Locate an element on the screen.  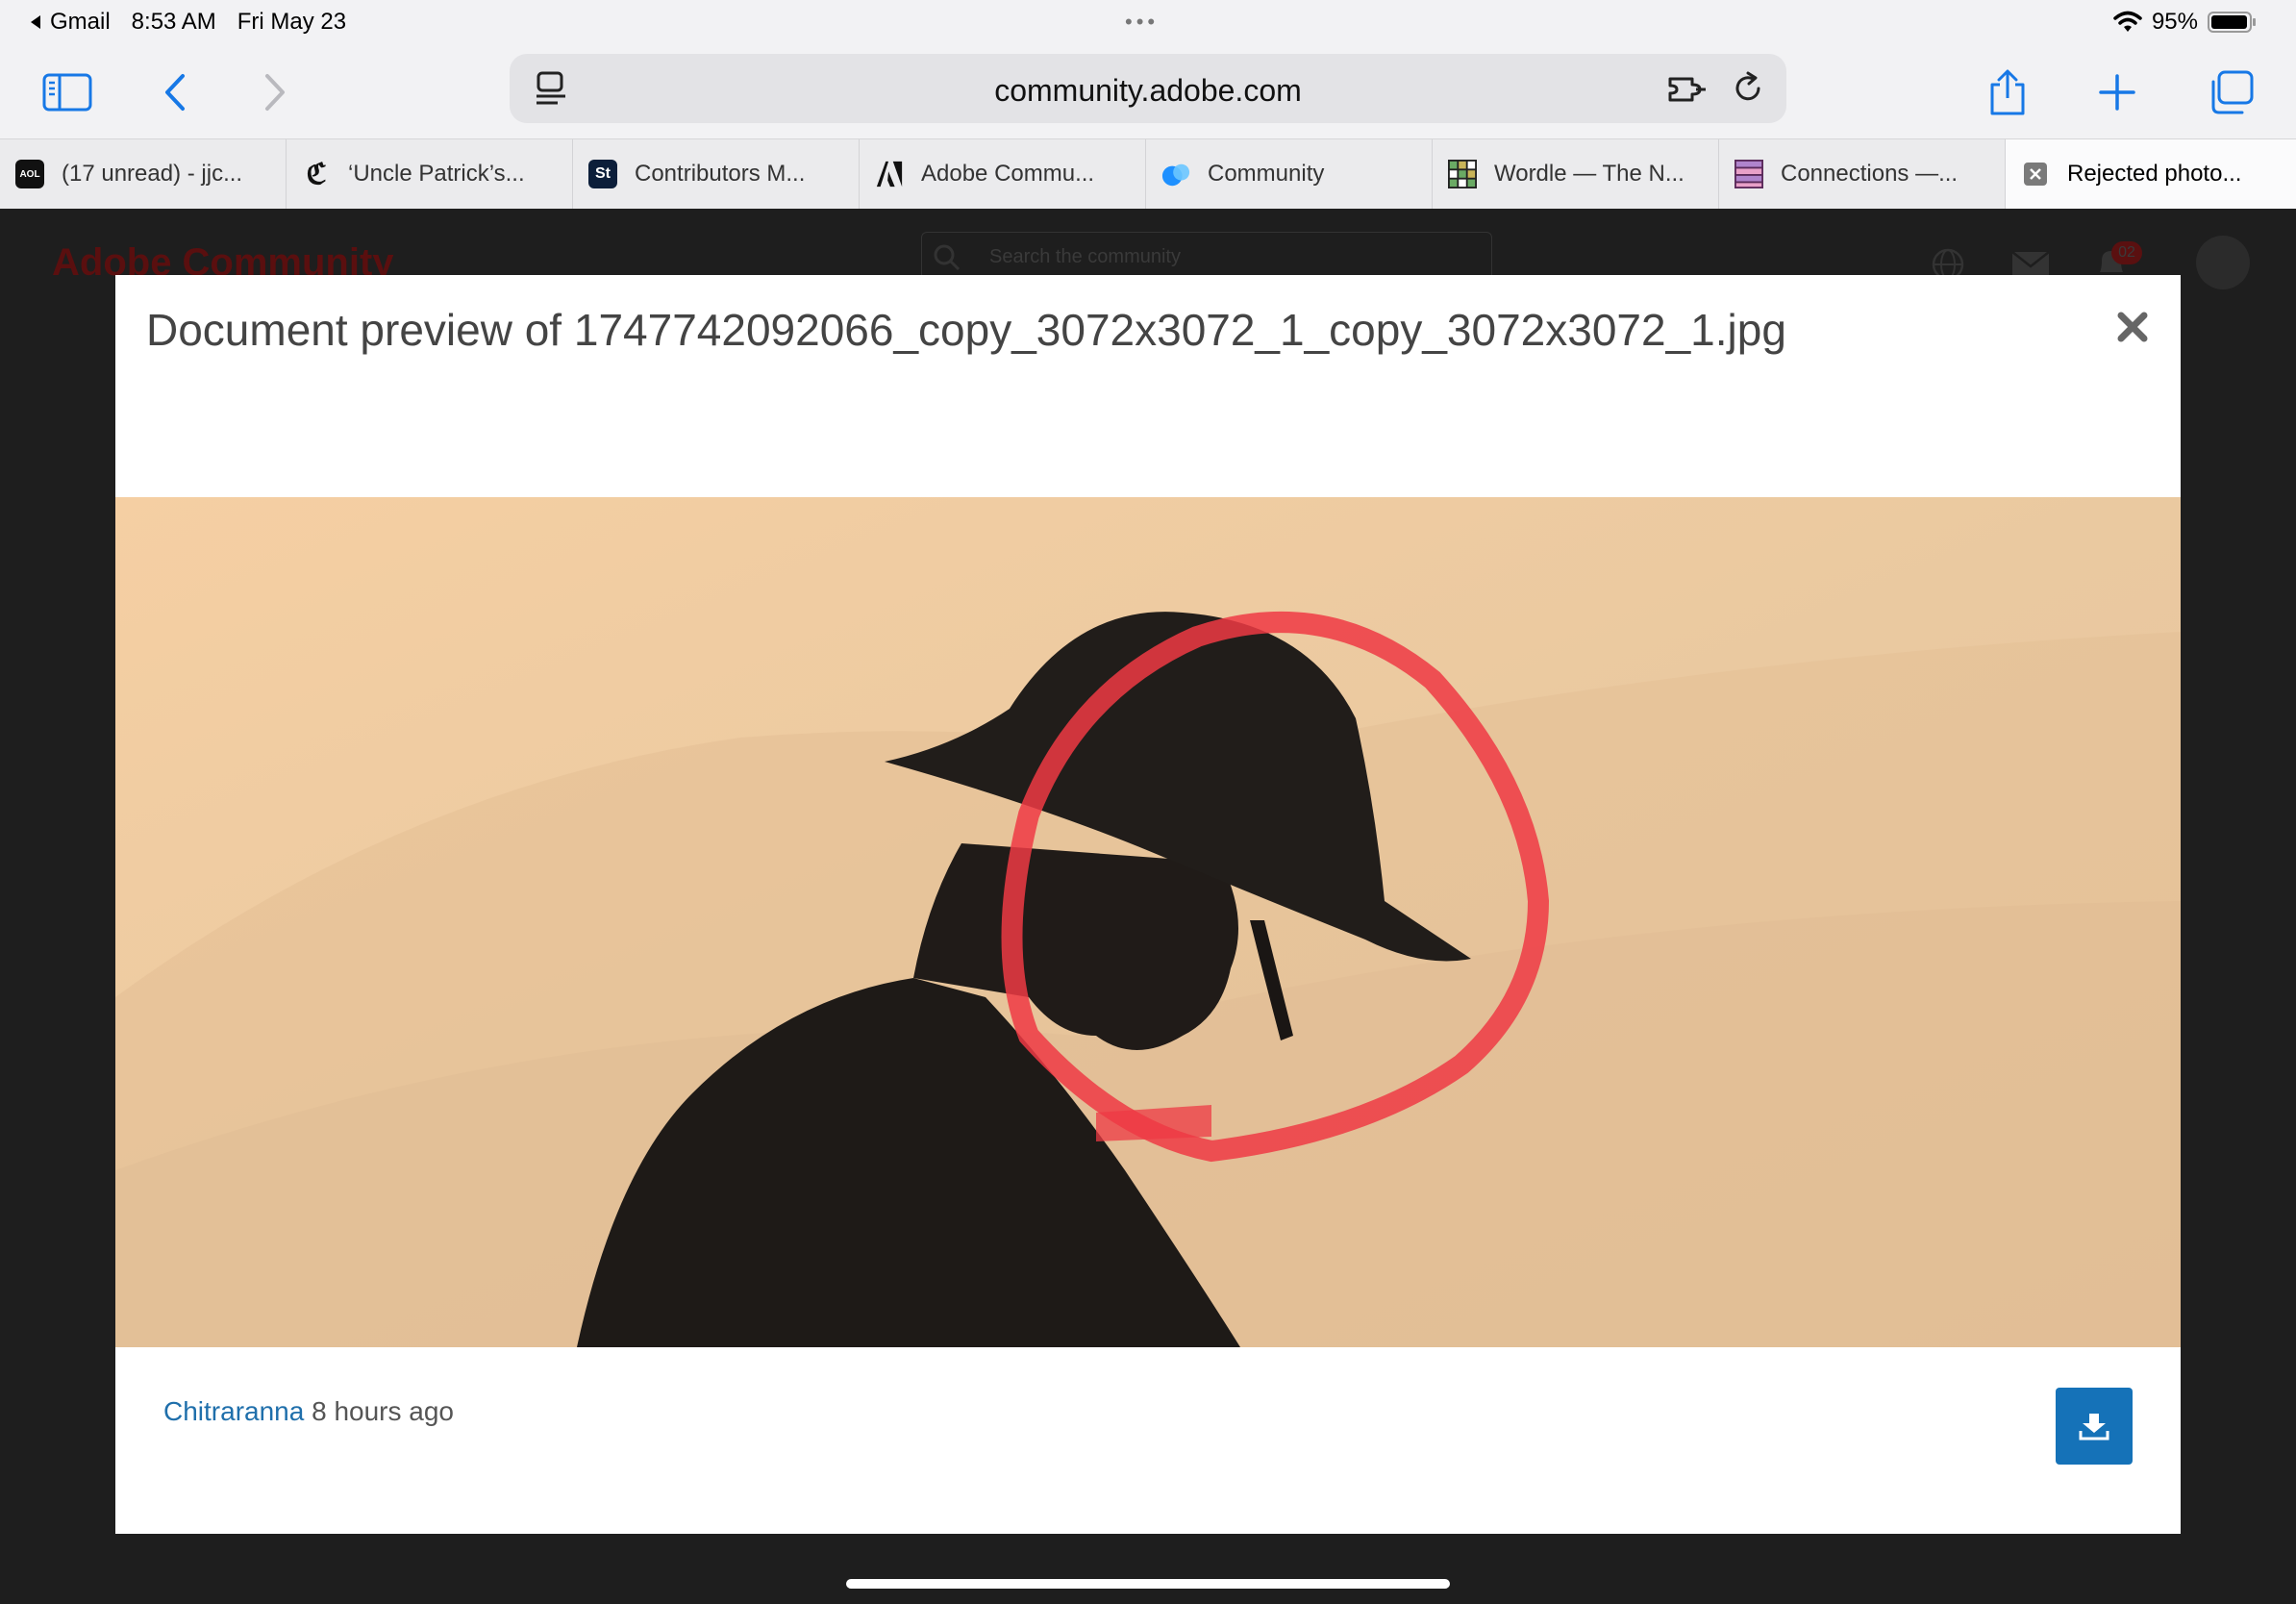
status-time: 8:53 AM is located at coordinates (173, 22).